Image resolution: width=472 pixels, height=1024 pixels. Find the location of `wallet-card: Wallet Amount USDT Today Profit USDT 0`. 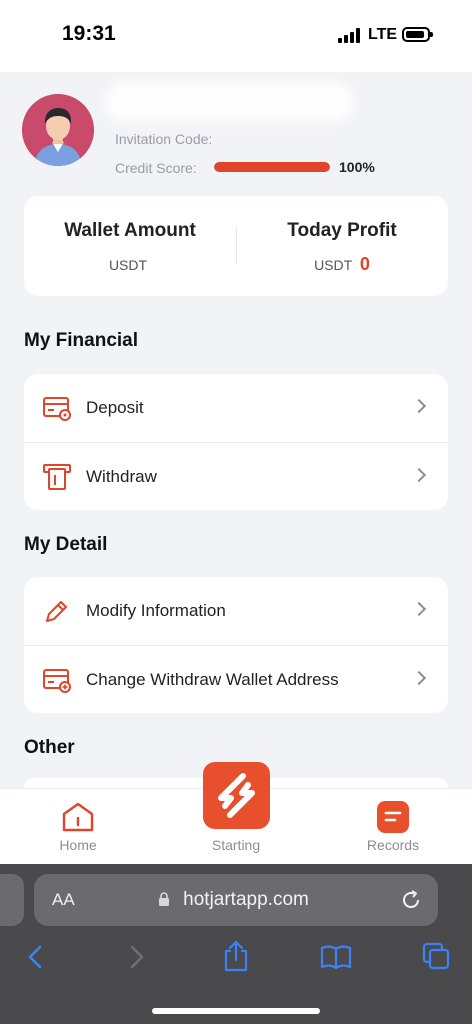

wallet-card: Wallet Amount USDT Today Profit USDT 0 is located at coordinates (236, 246).